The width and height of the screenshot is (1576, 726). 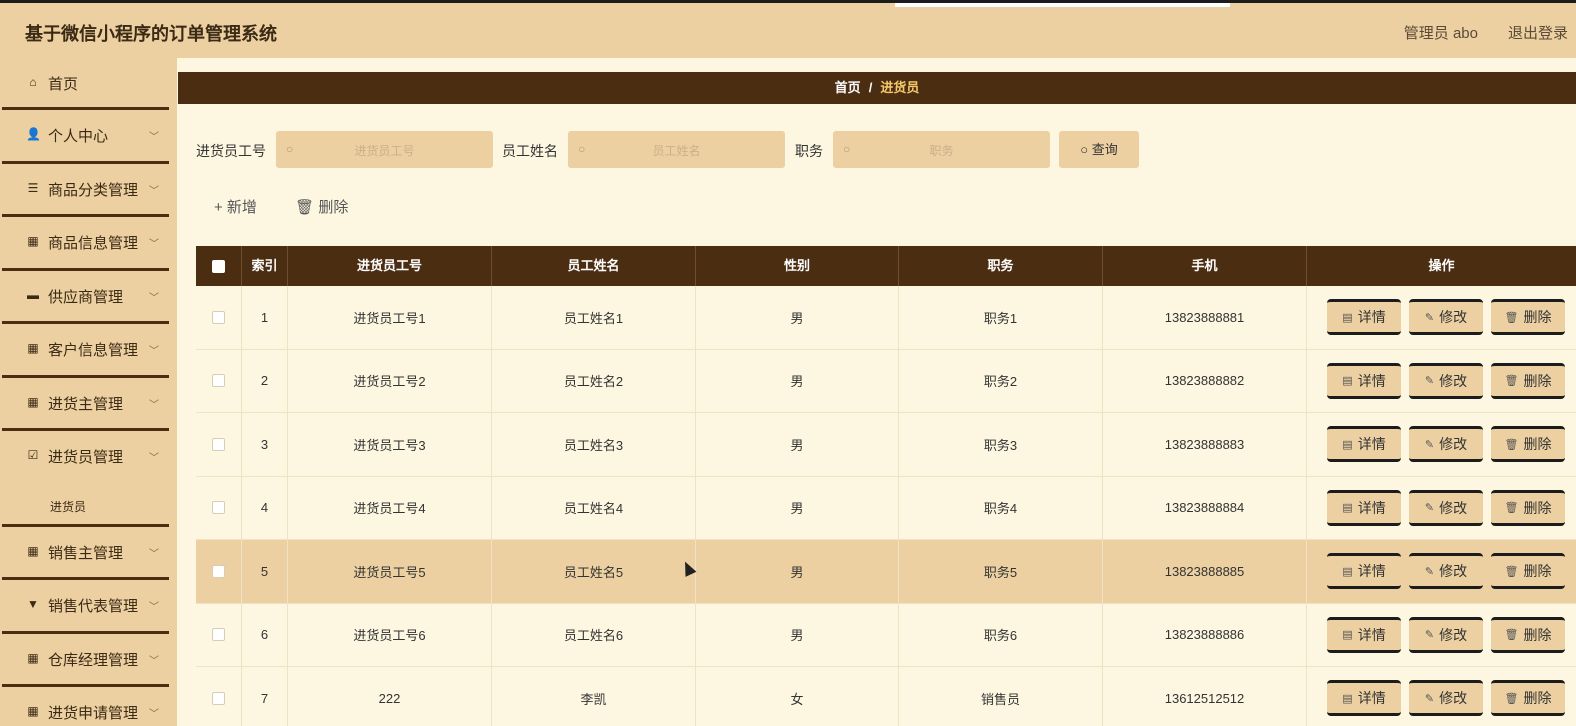 I want to click on sidebar-subitem-purchaser: 进货员, so click(x=85, y=506).